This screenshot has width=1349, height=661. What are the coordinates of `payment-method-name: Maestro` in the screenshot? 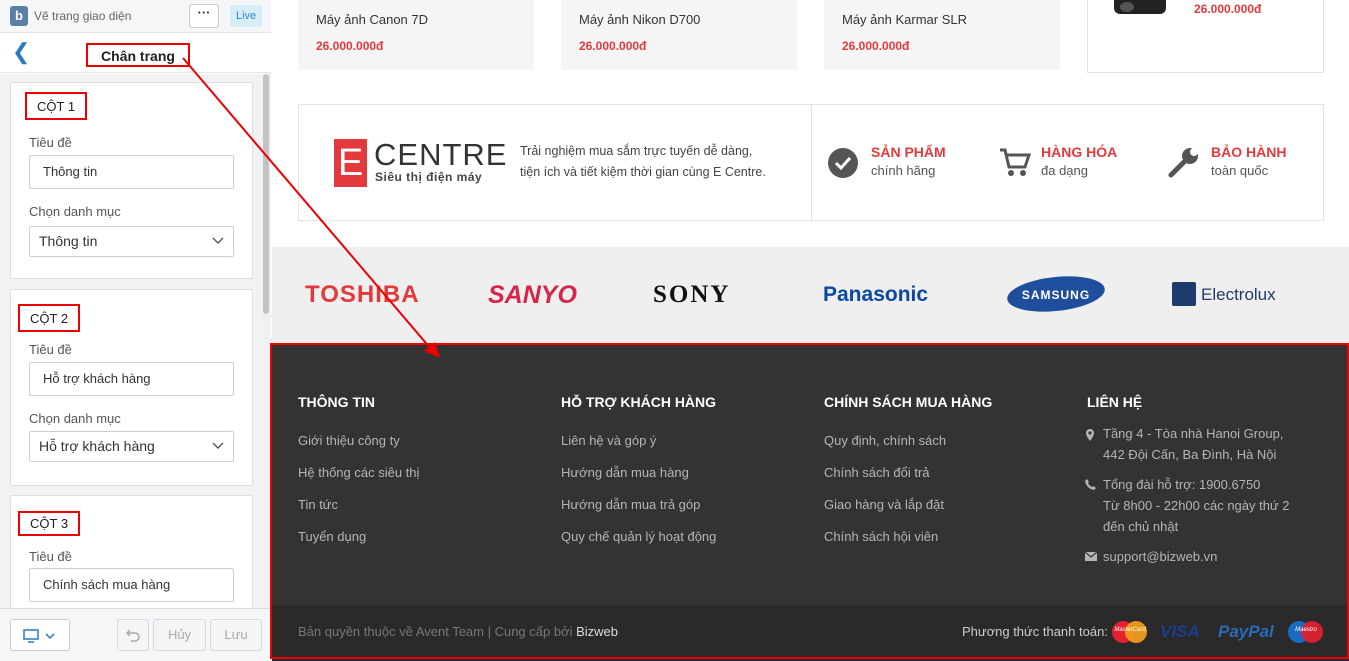 It's located at (1306, 630).